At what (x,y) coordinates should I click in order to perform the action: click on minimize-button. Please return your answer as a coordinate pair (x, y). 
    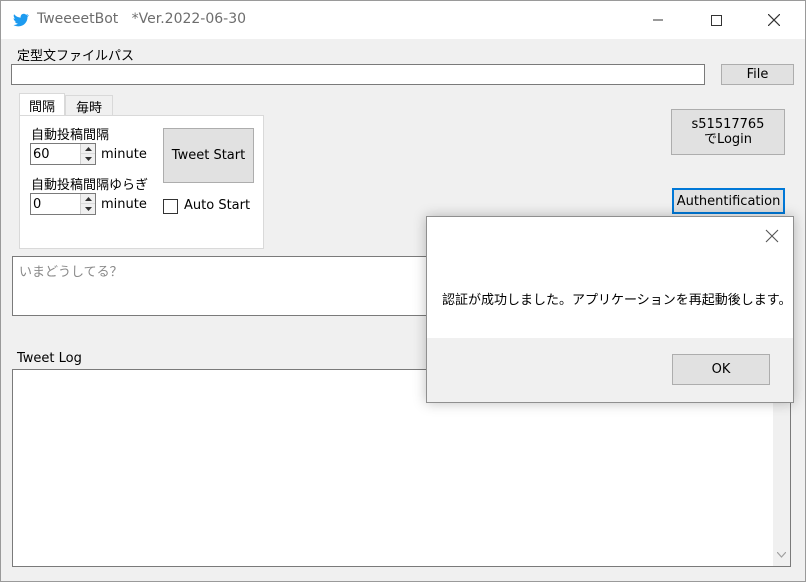
    Looking at the image, I should click on (658, 20).